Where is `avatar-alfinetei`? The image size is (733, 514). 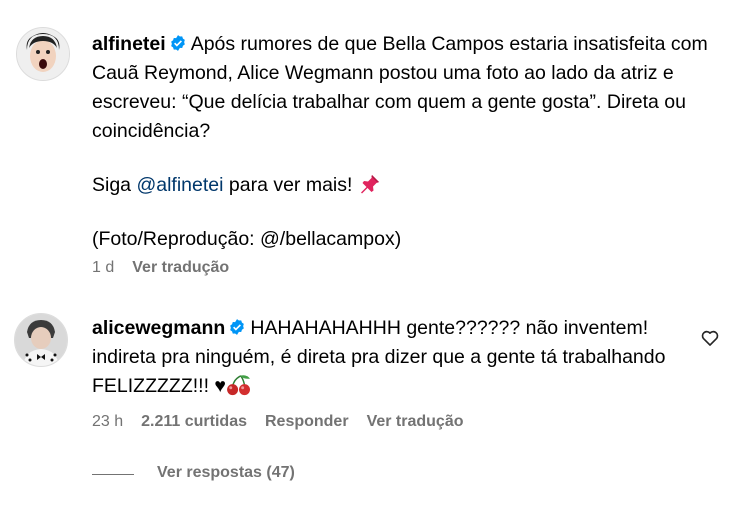 avatar-alfinetei is located at coordinates (43, 54).